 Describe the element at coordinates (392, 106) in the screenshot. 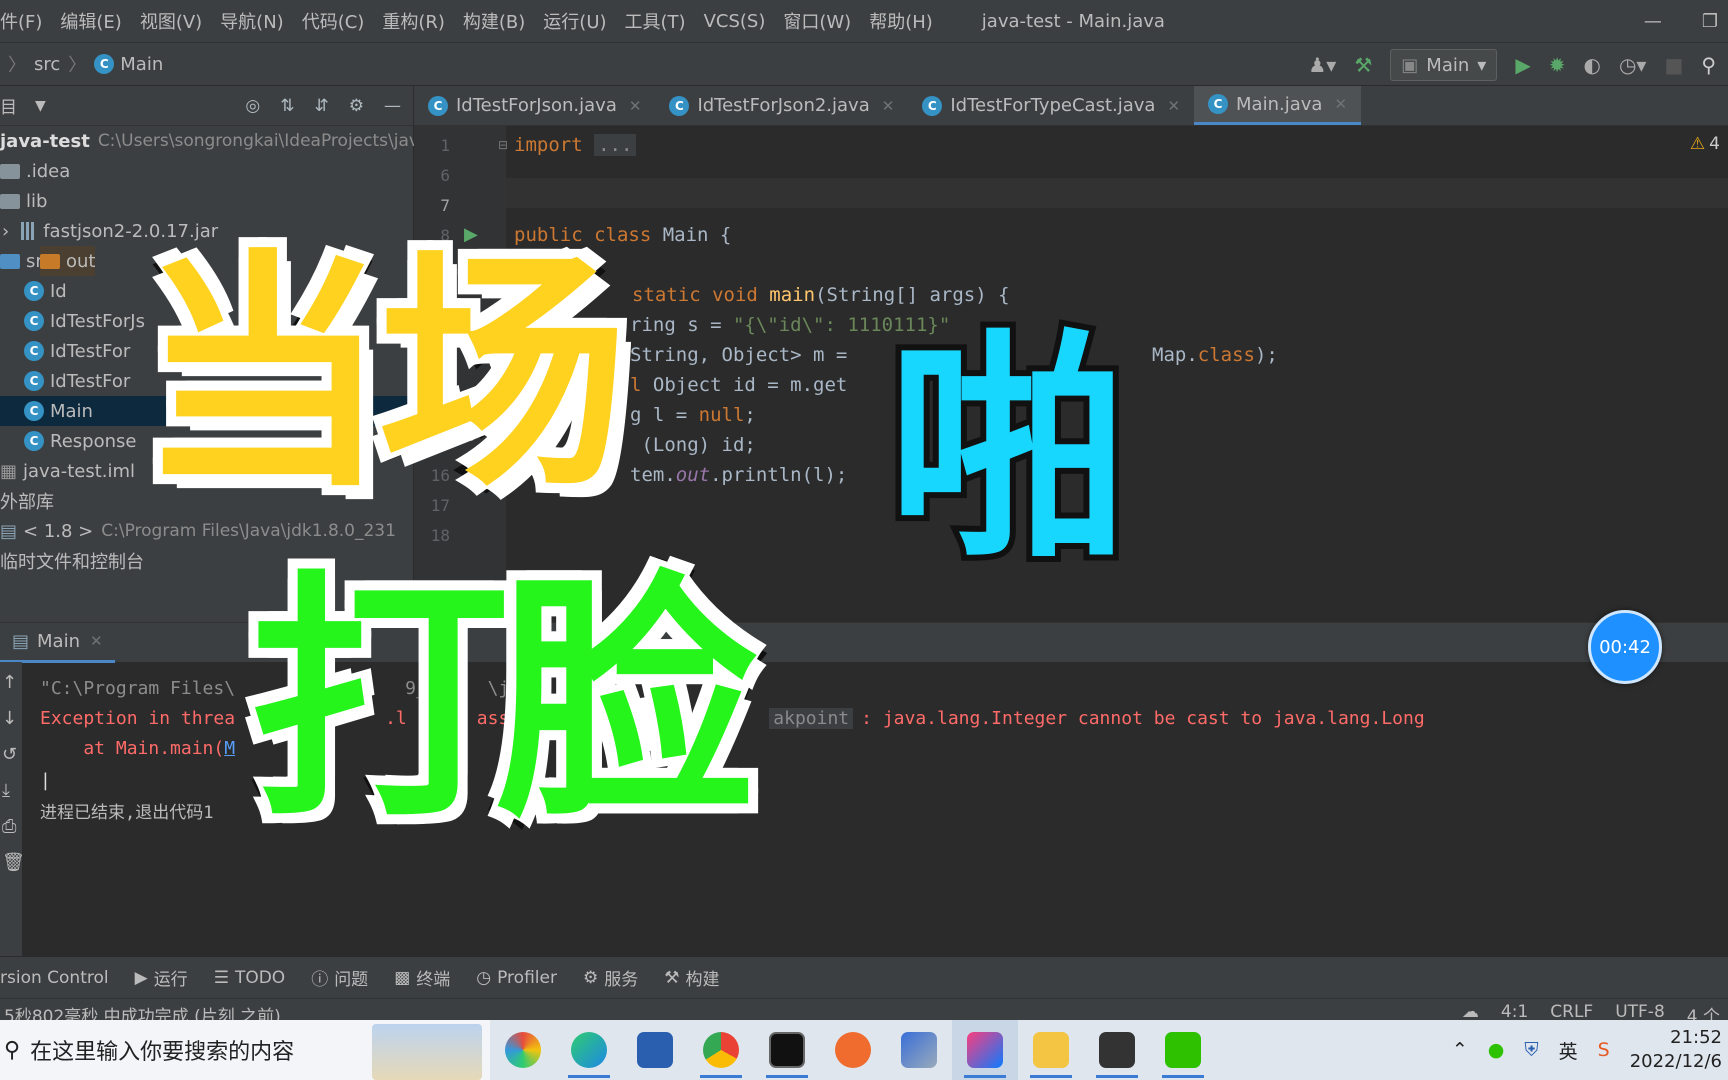

I see `hide-icon: —` at that location.